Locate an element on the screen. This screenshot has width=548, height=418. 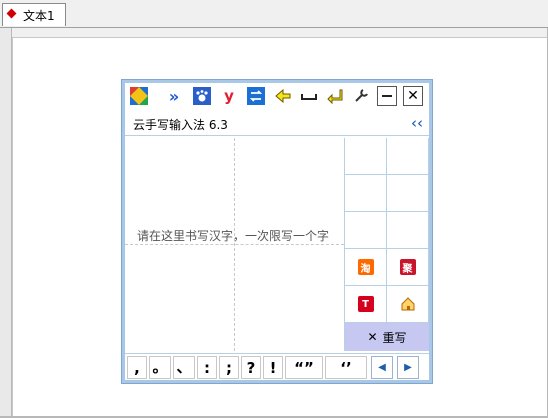
prev-page-icon: ◀ is located at coordinates (382, 367).